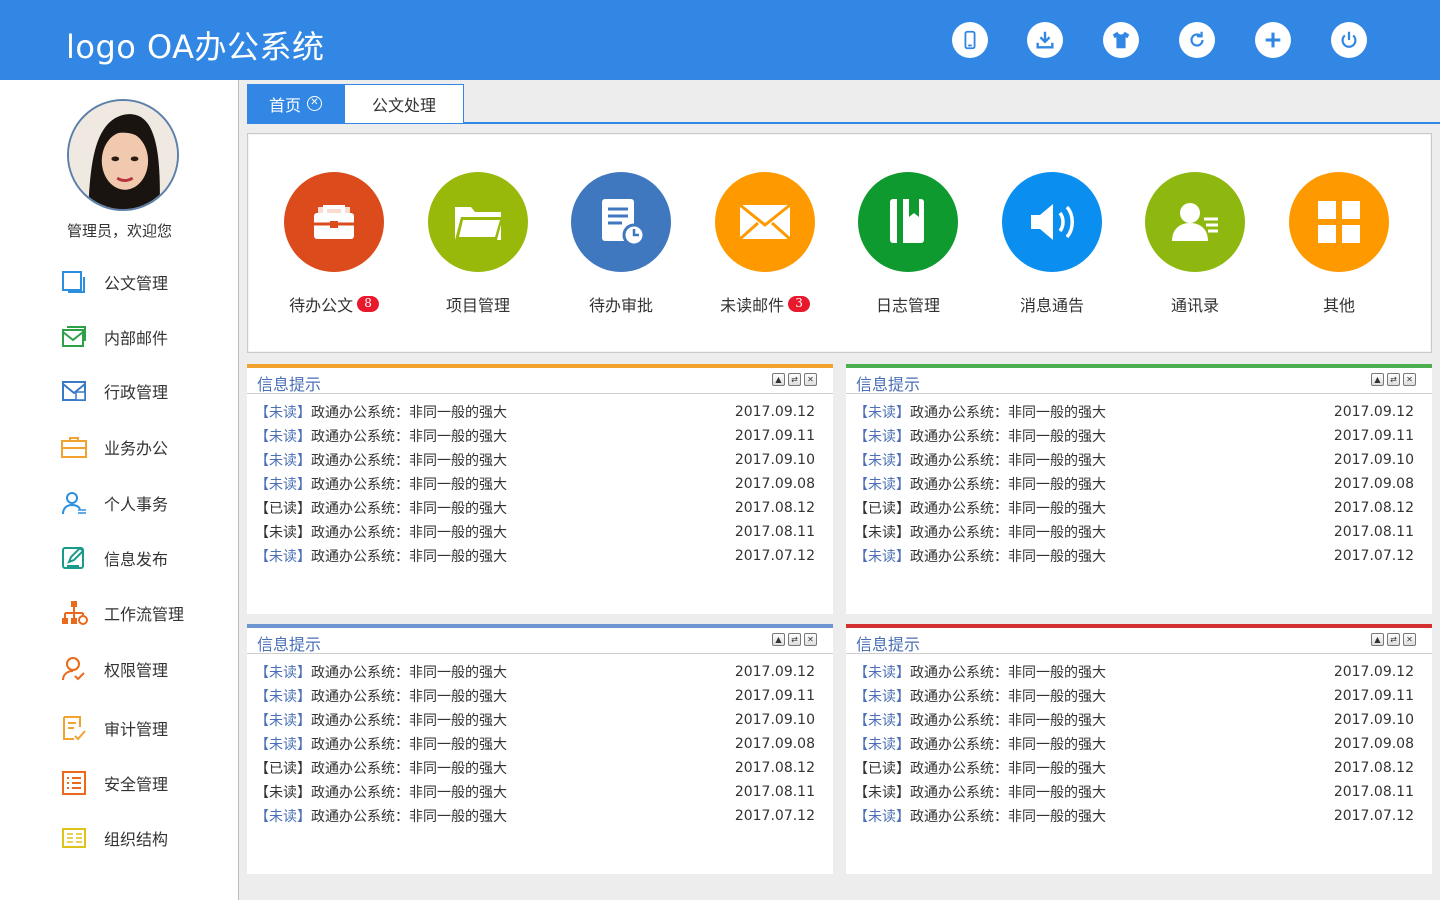 The image size is (1440, 900). Describe the element at coordinates (145, 503) in the screenshot. I see `sidebar-item-personal: 个人事务` at that location.